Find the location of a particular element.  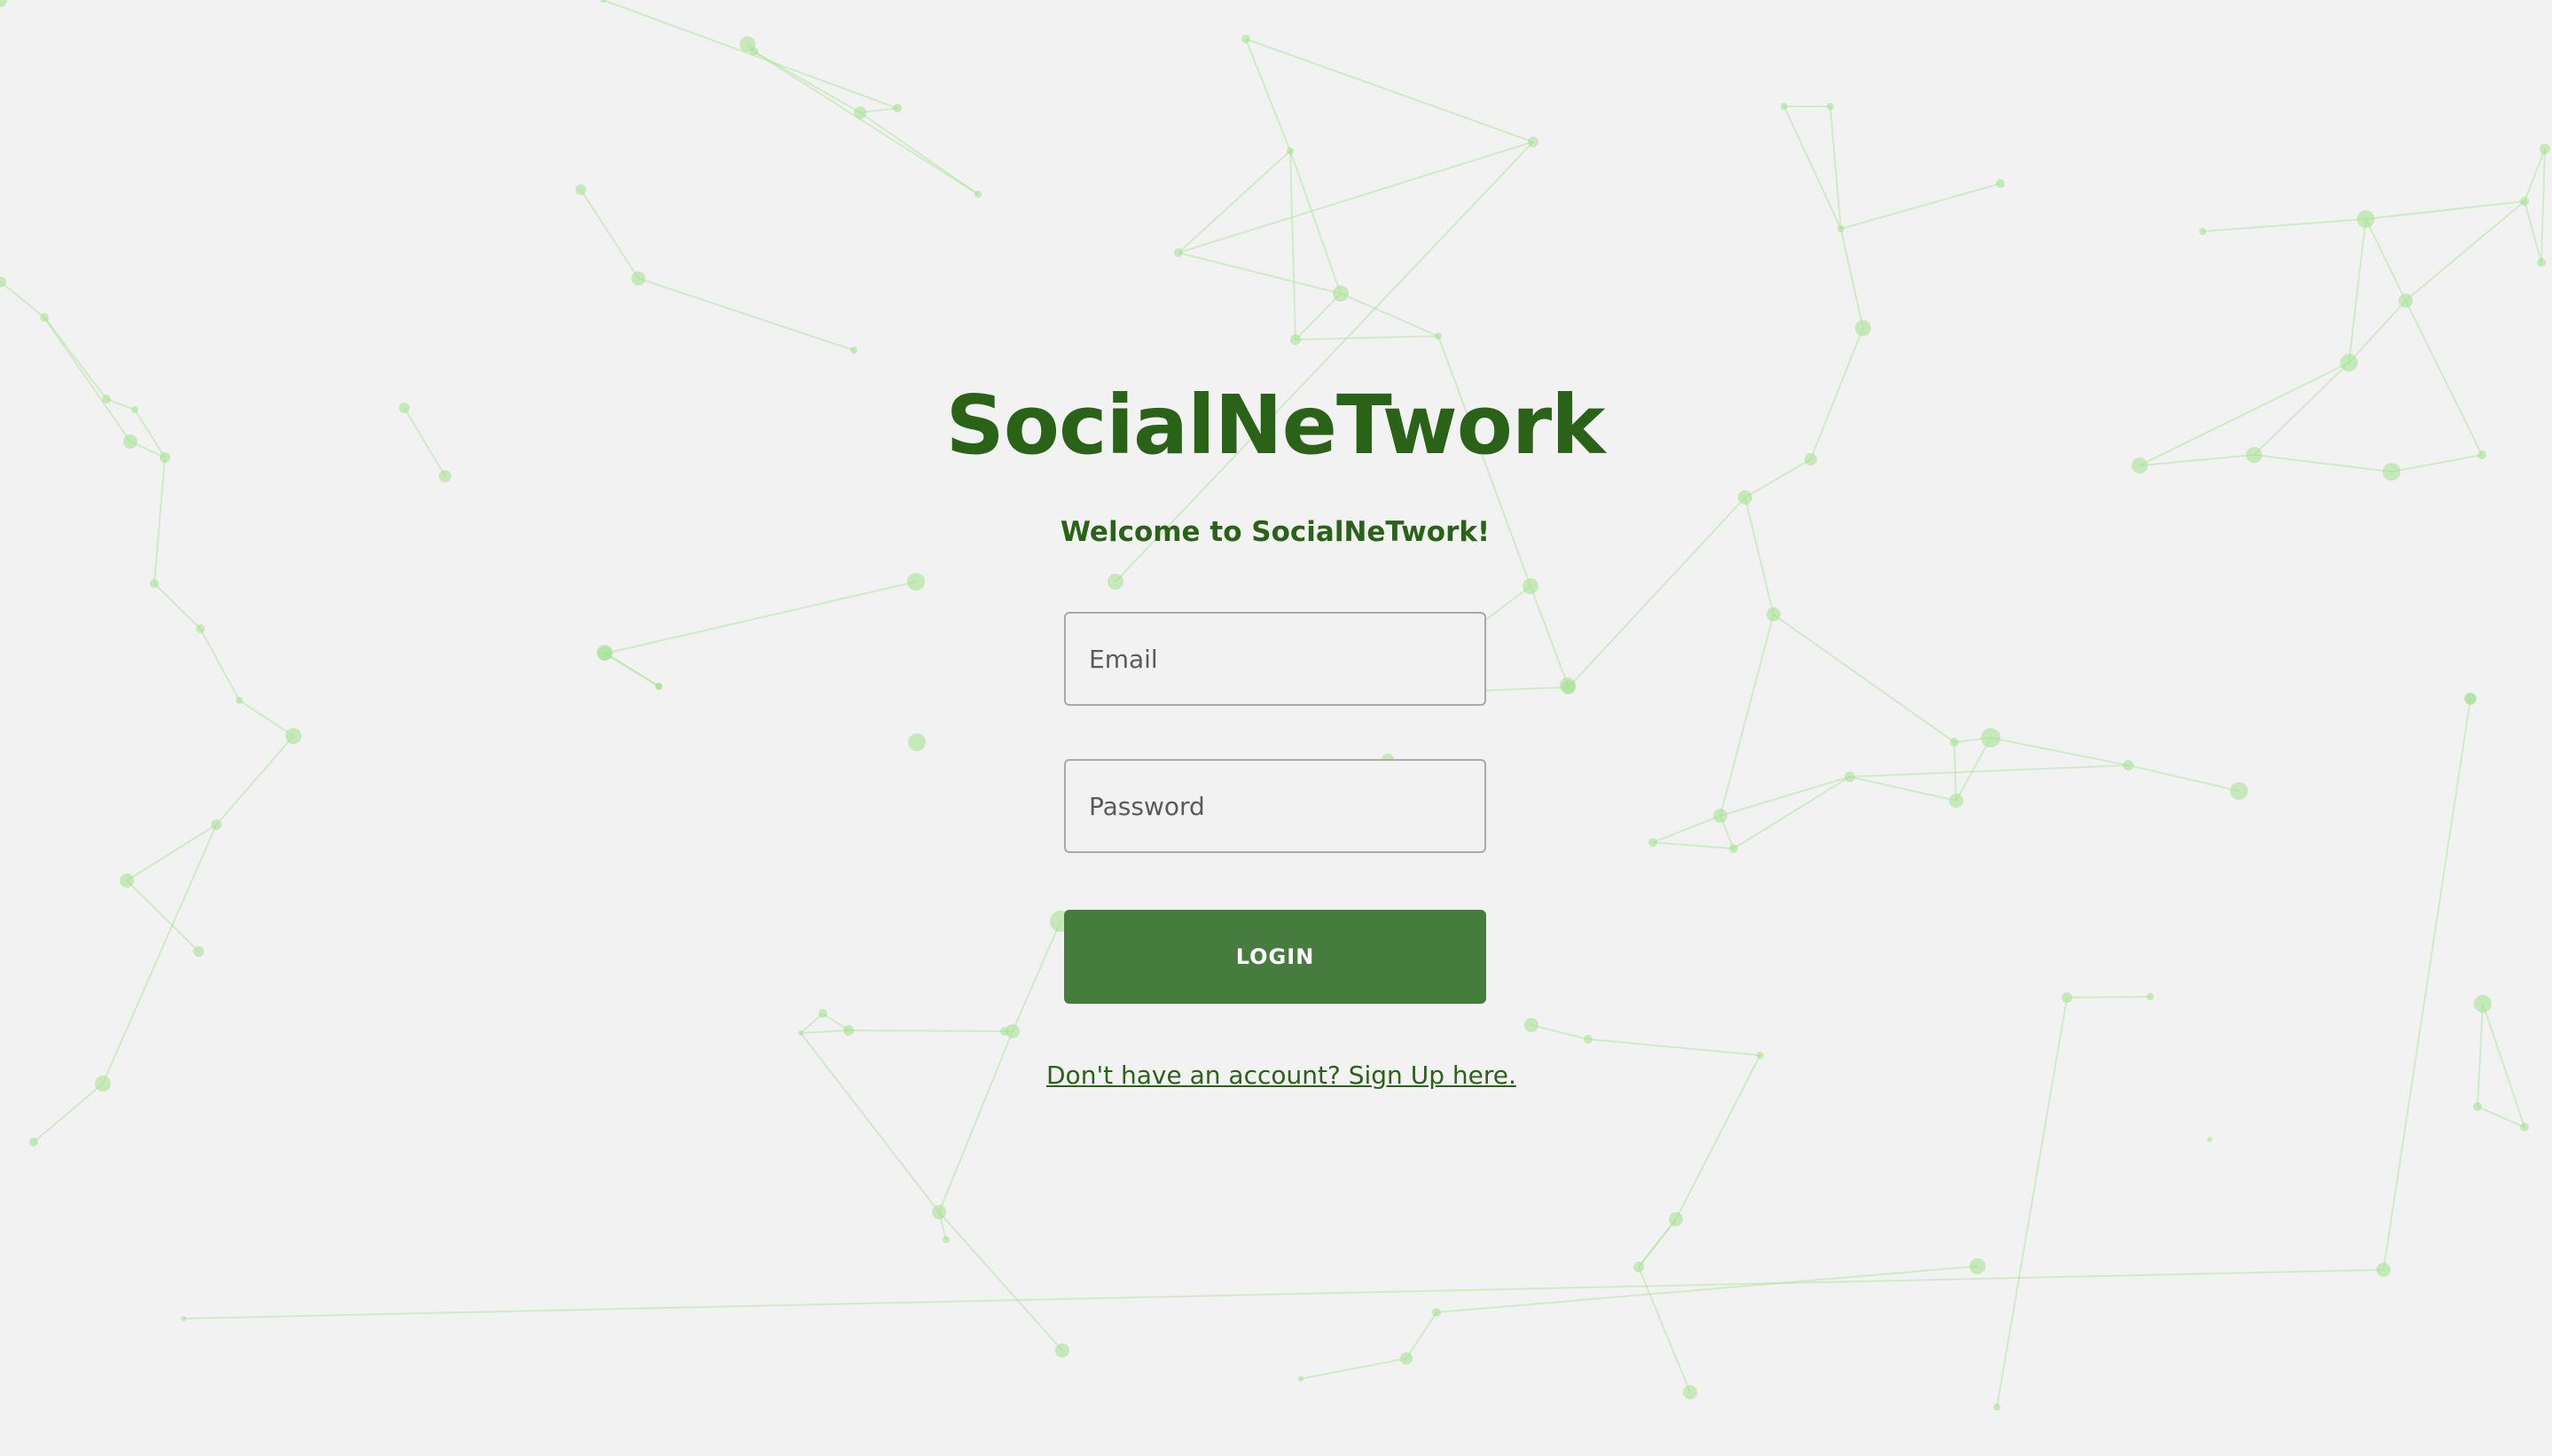

signup-link: Don't have an account? Sign Up here. is located at coordinates (1281, 1075).